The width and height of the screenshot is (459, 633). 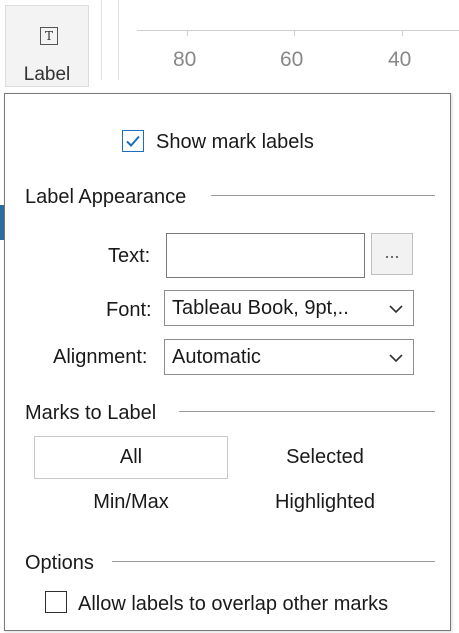 I want to click on font-dropdown: Tableau Book, 9pt,.., so click(x=289, y=308).